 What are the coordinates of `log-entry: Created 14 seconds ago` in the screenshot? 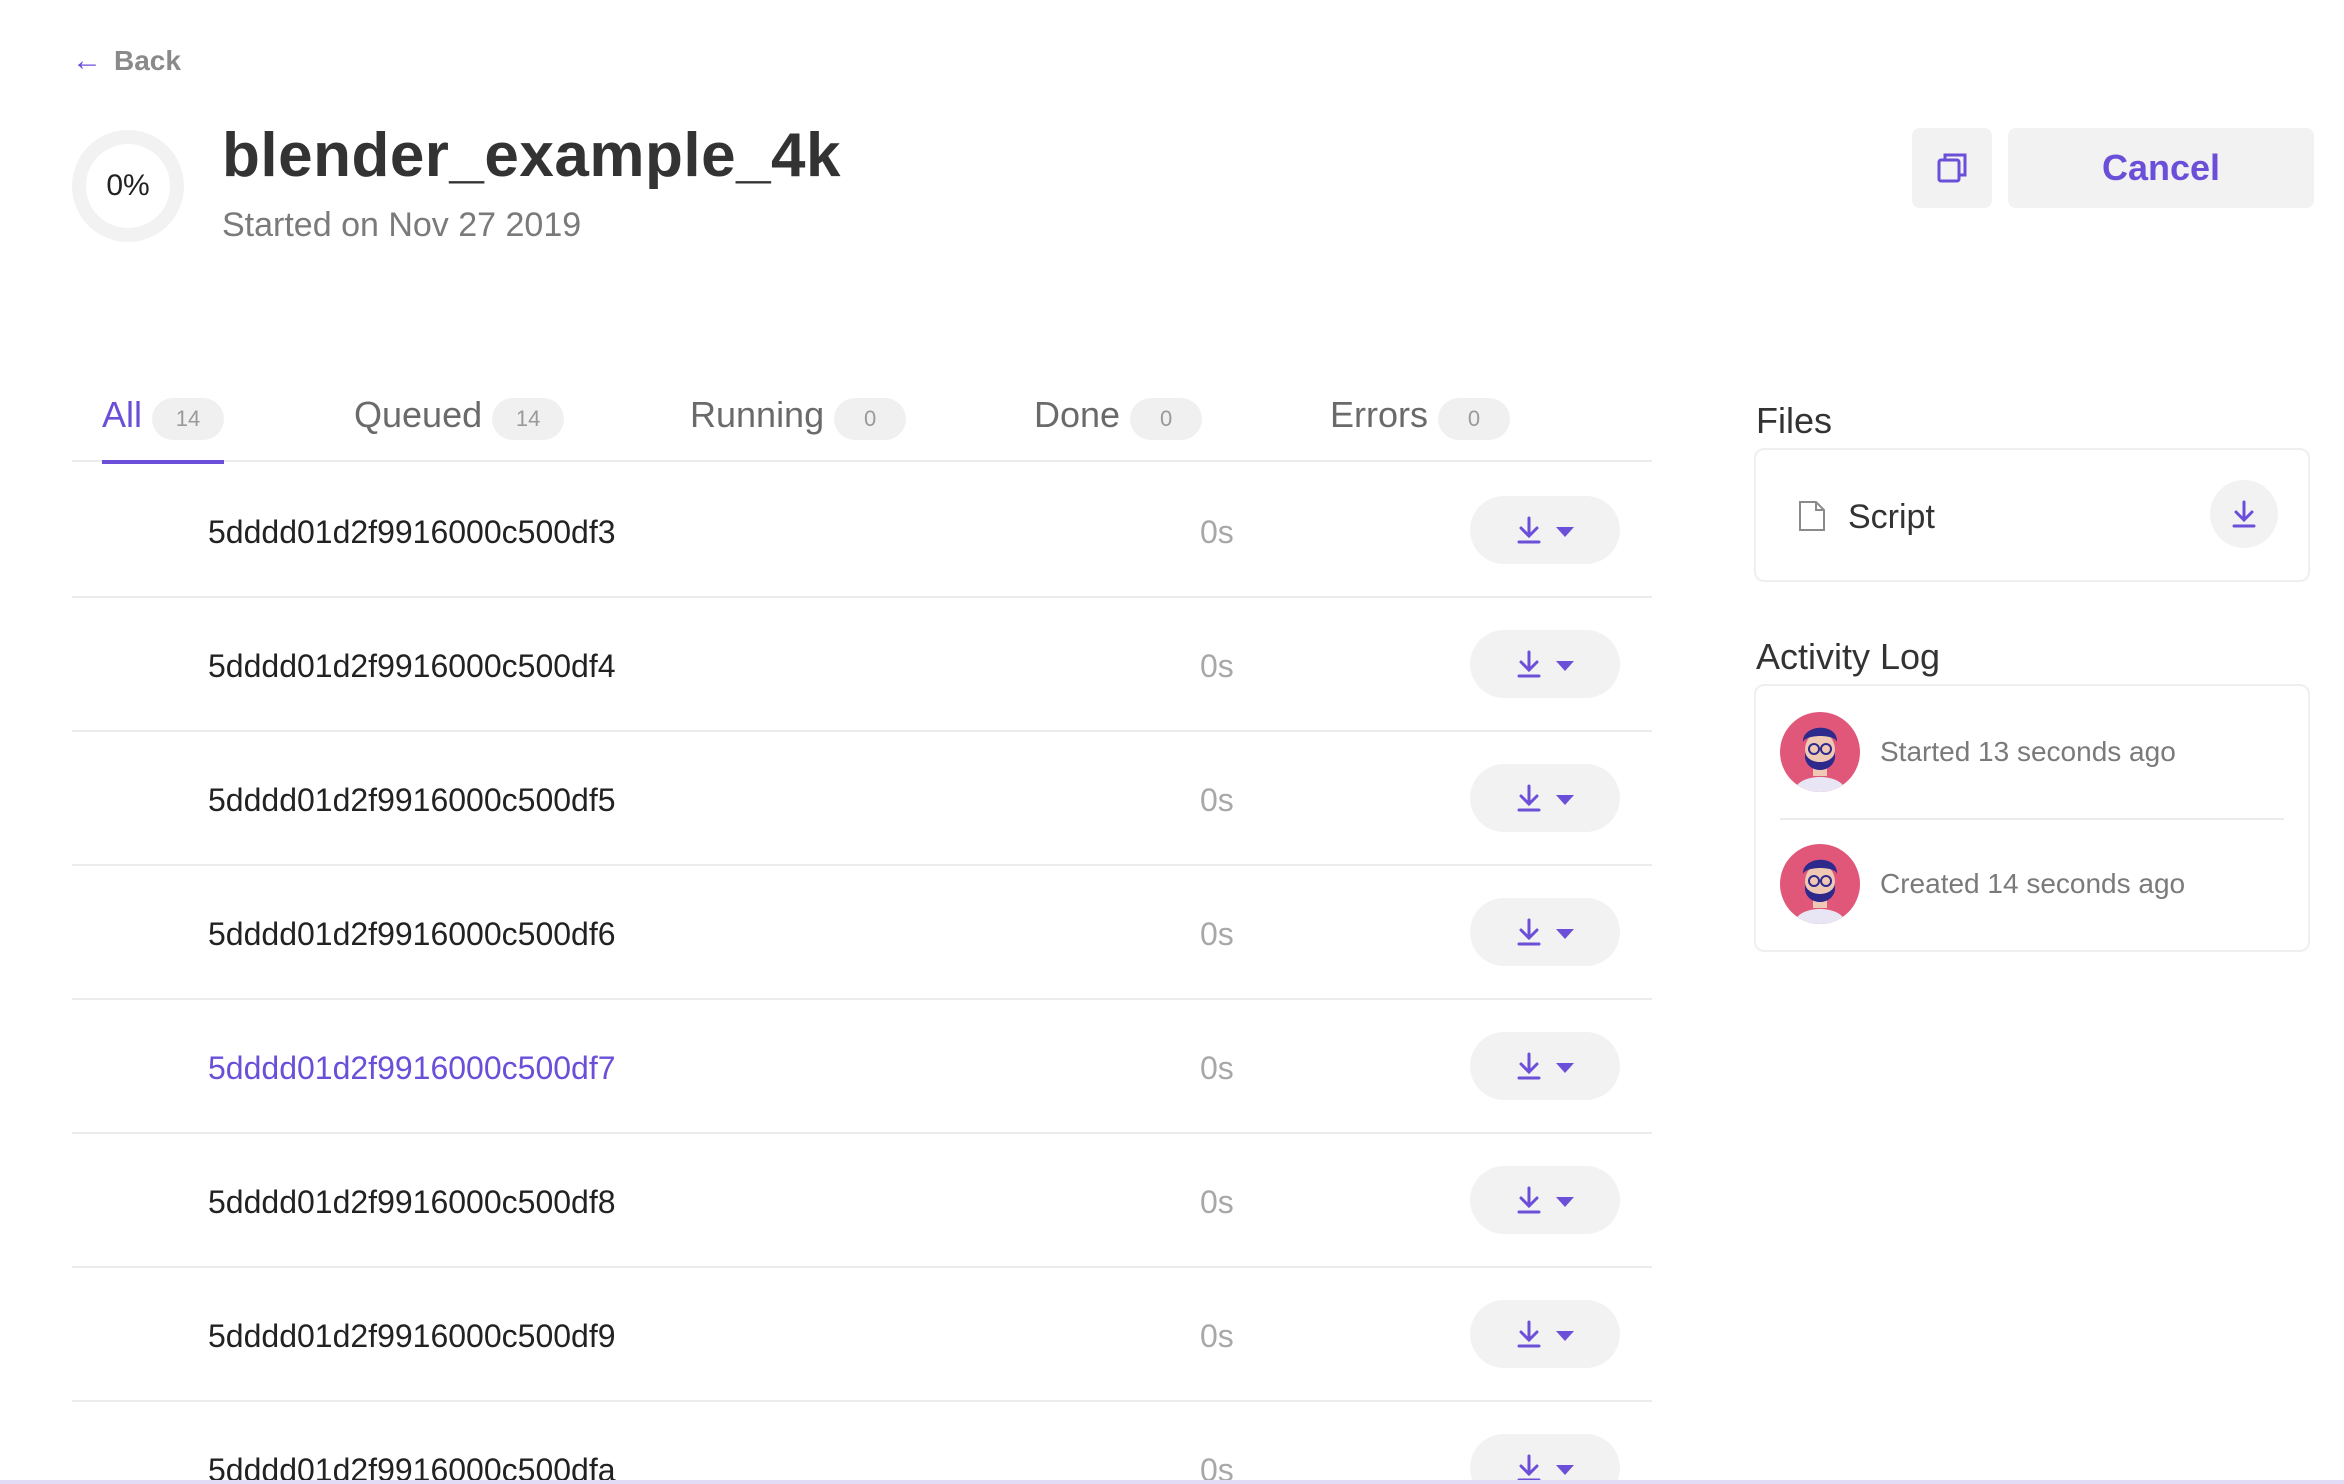 It's located at (2032, 884).